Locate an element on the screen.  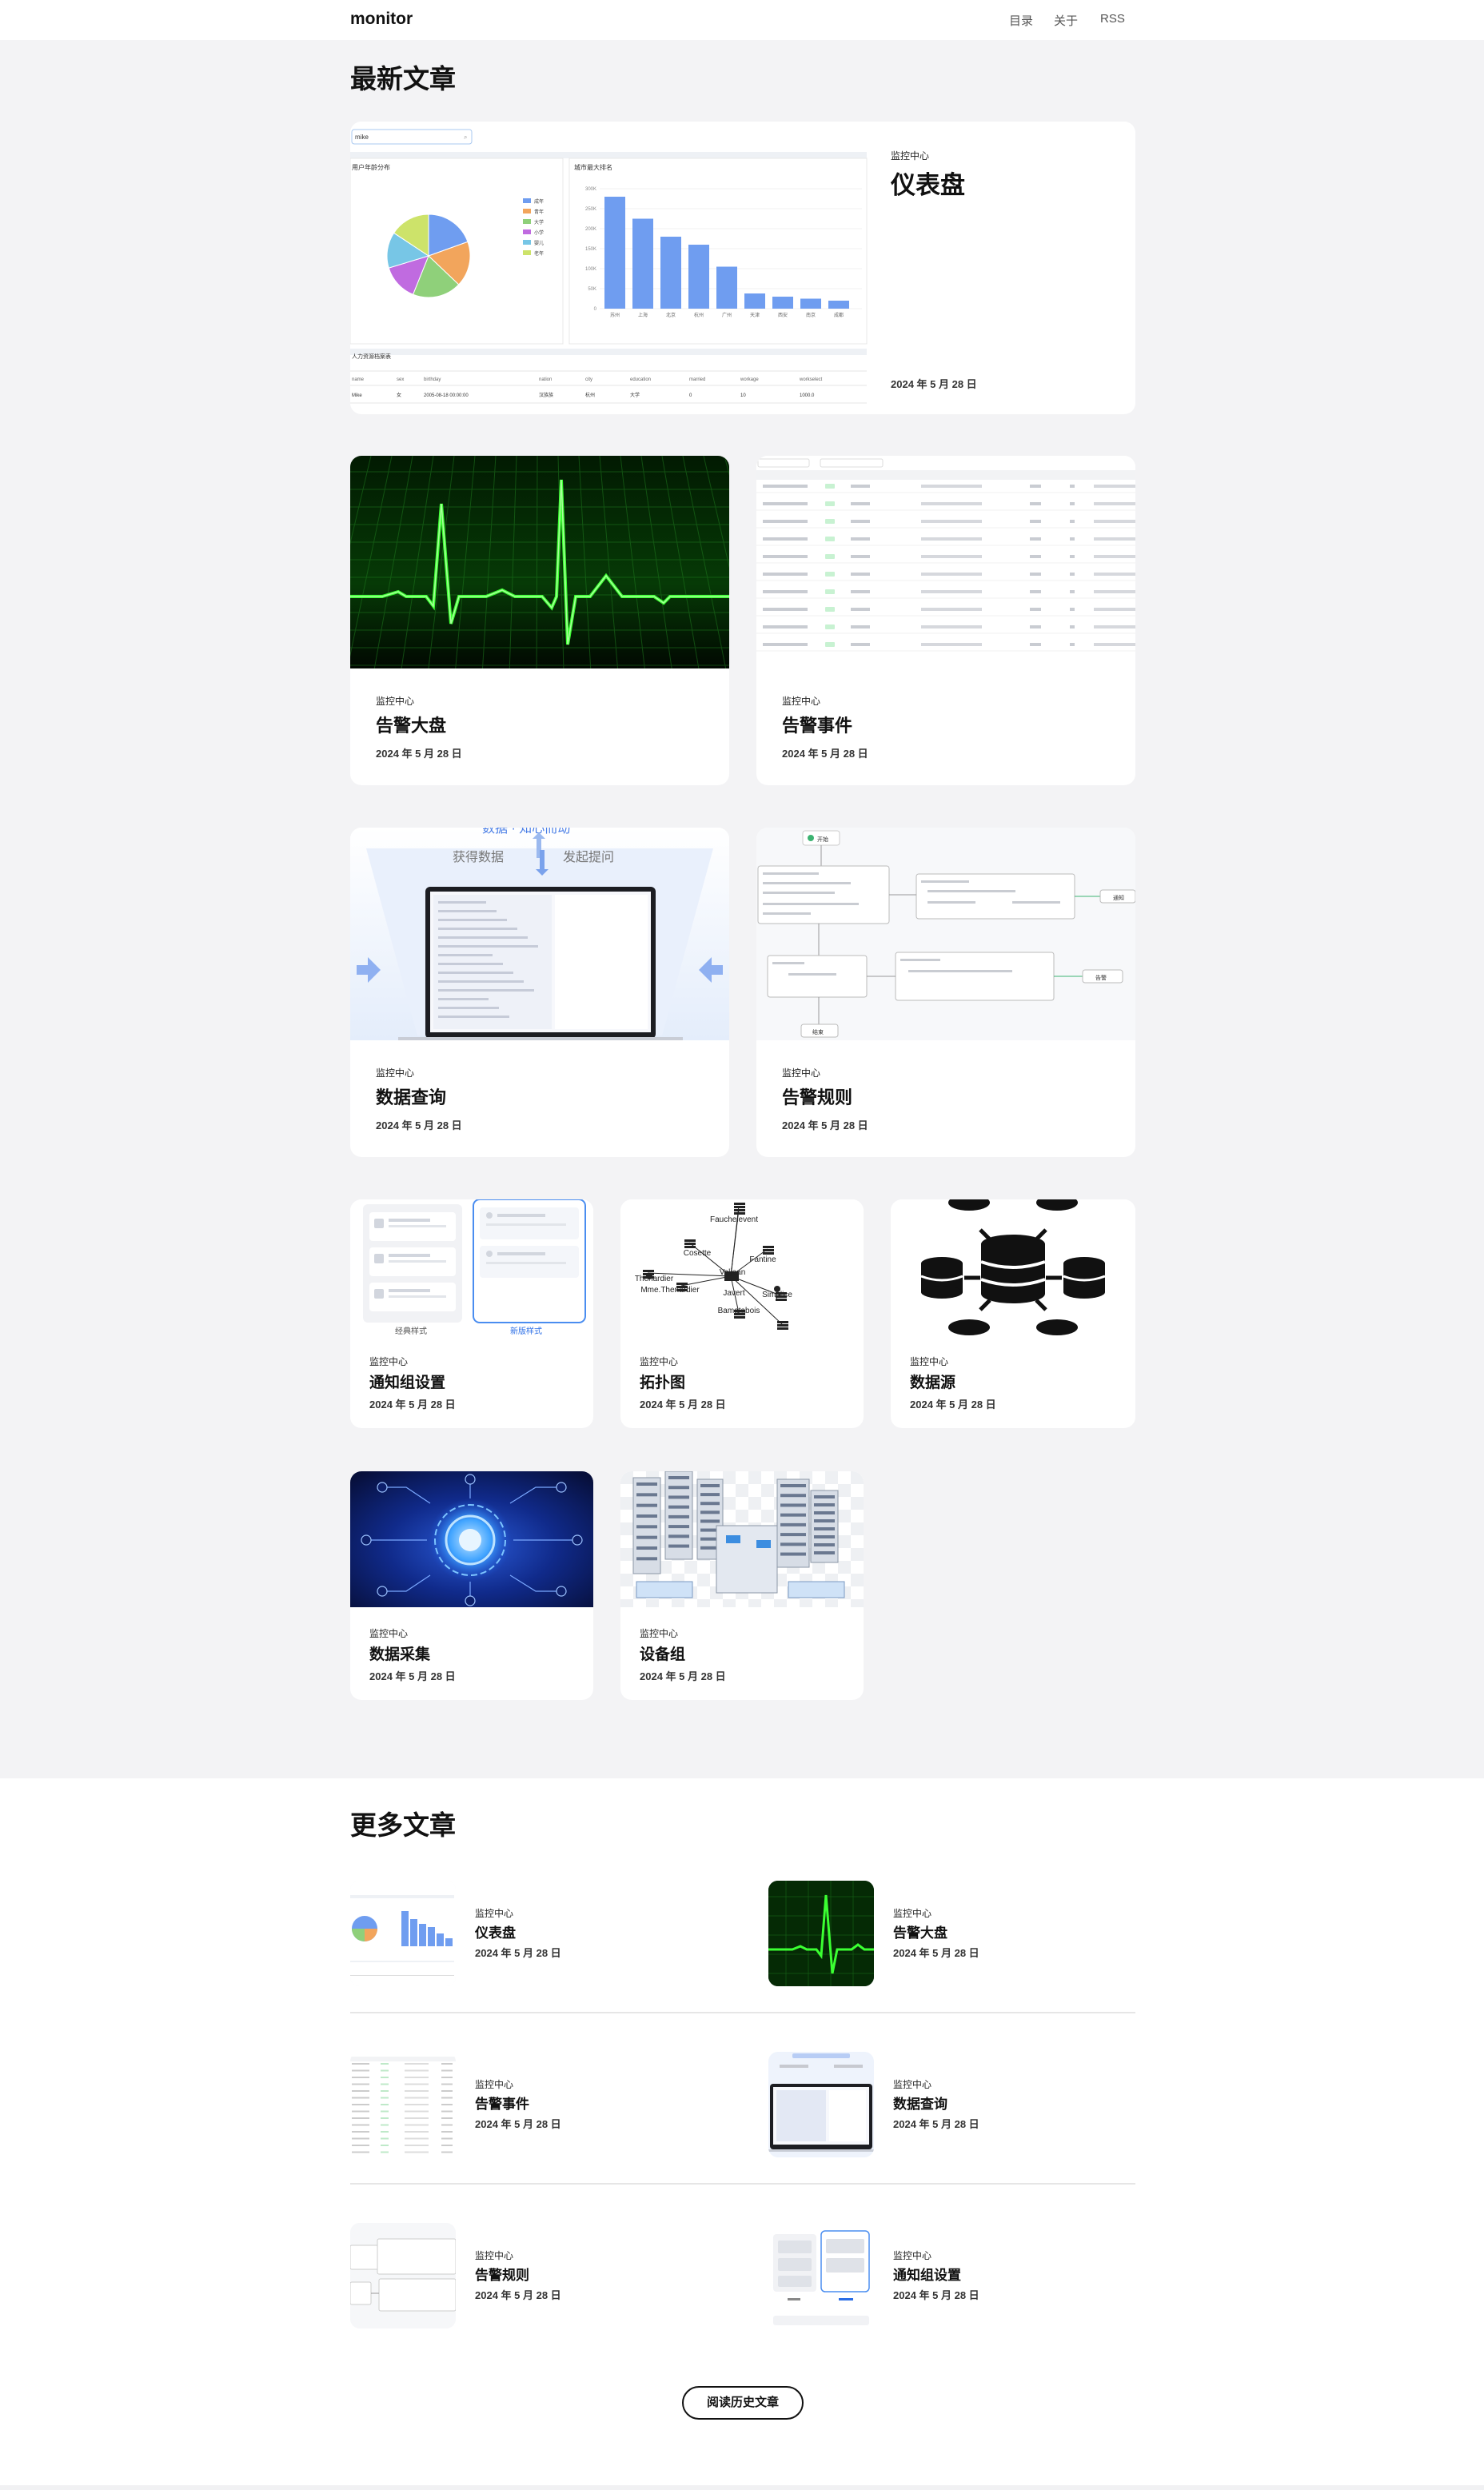
circuit-node-icon is located at coordinates (382, 1591).